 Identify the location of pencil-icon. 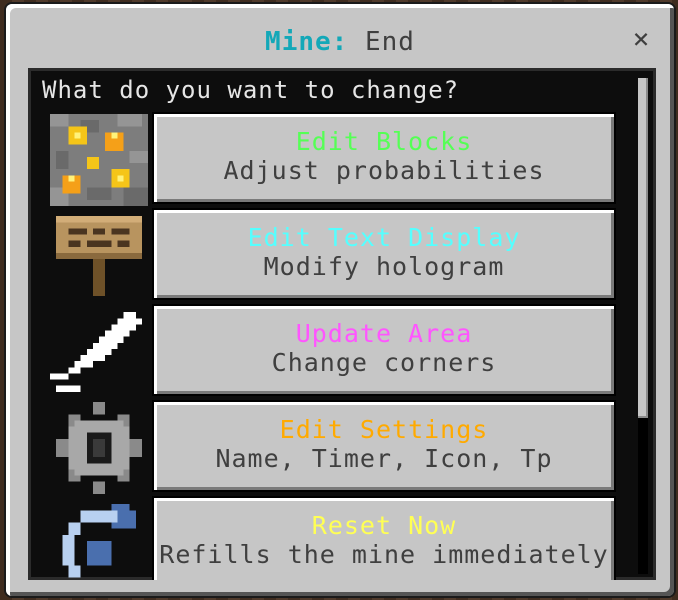
(96, 352).